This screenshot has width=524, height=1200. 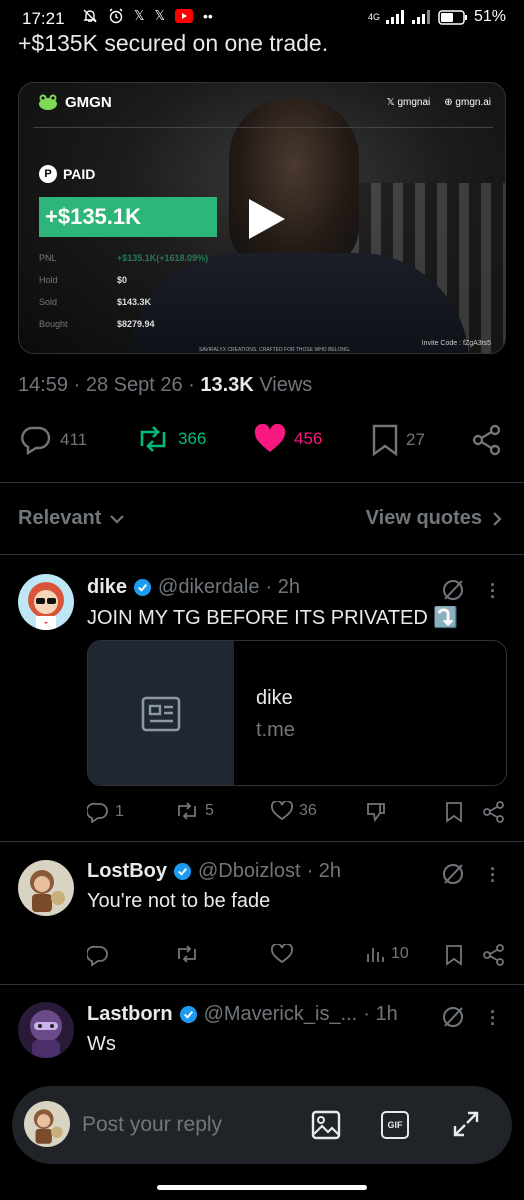 What do you see at coordinates (127, 871) in the screenshot?
I see `reply-author-name: LostBoy` at bounding box center [127, 871].